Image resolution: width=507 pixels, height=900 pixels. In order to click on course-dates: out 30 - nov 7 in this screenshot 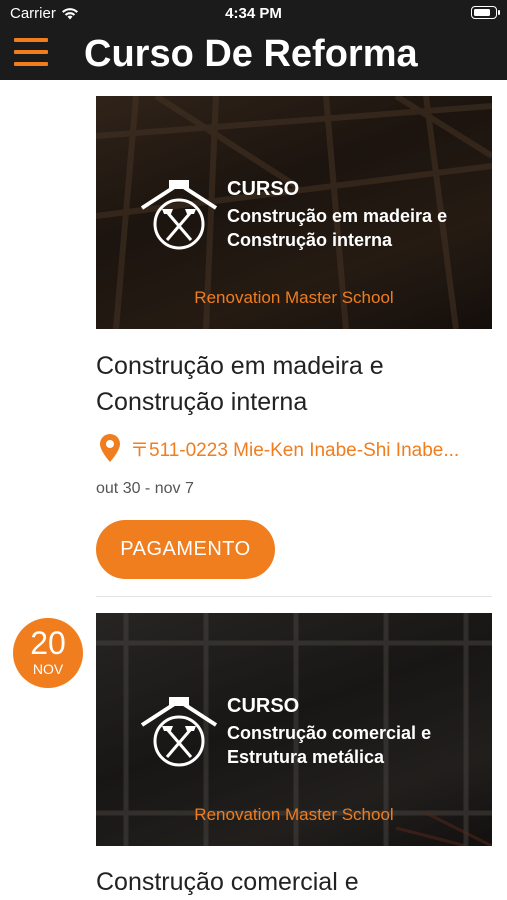, I will do `click(145, 488)`.